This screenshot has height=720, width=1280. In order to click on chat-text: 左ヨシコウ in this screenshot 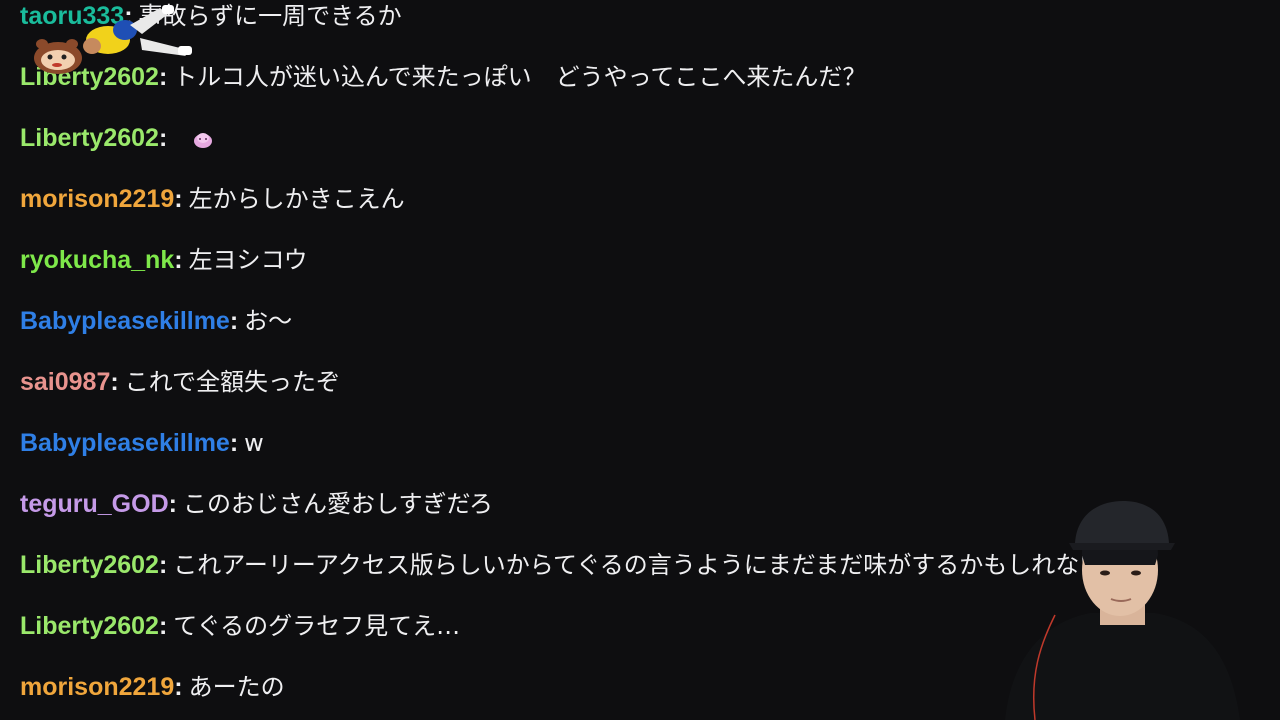, I will do `click(248, 260)`.